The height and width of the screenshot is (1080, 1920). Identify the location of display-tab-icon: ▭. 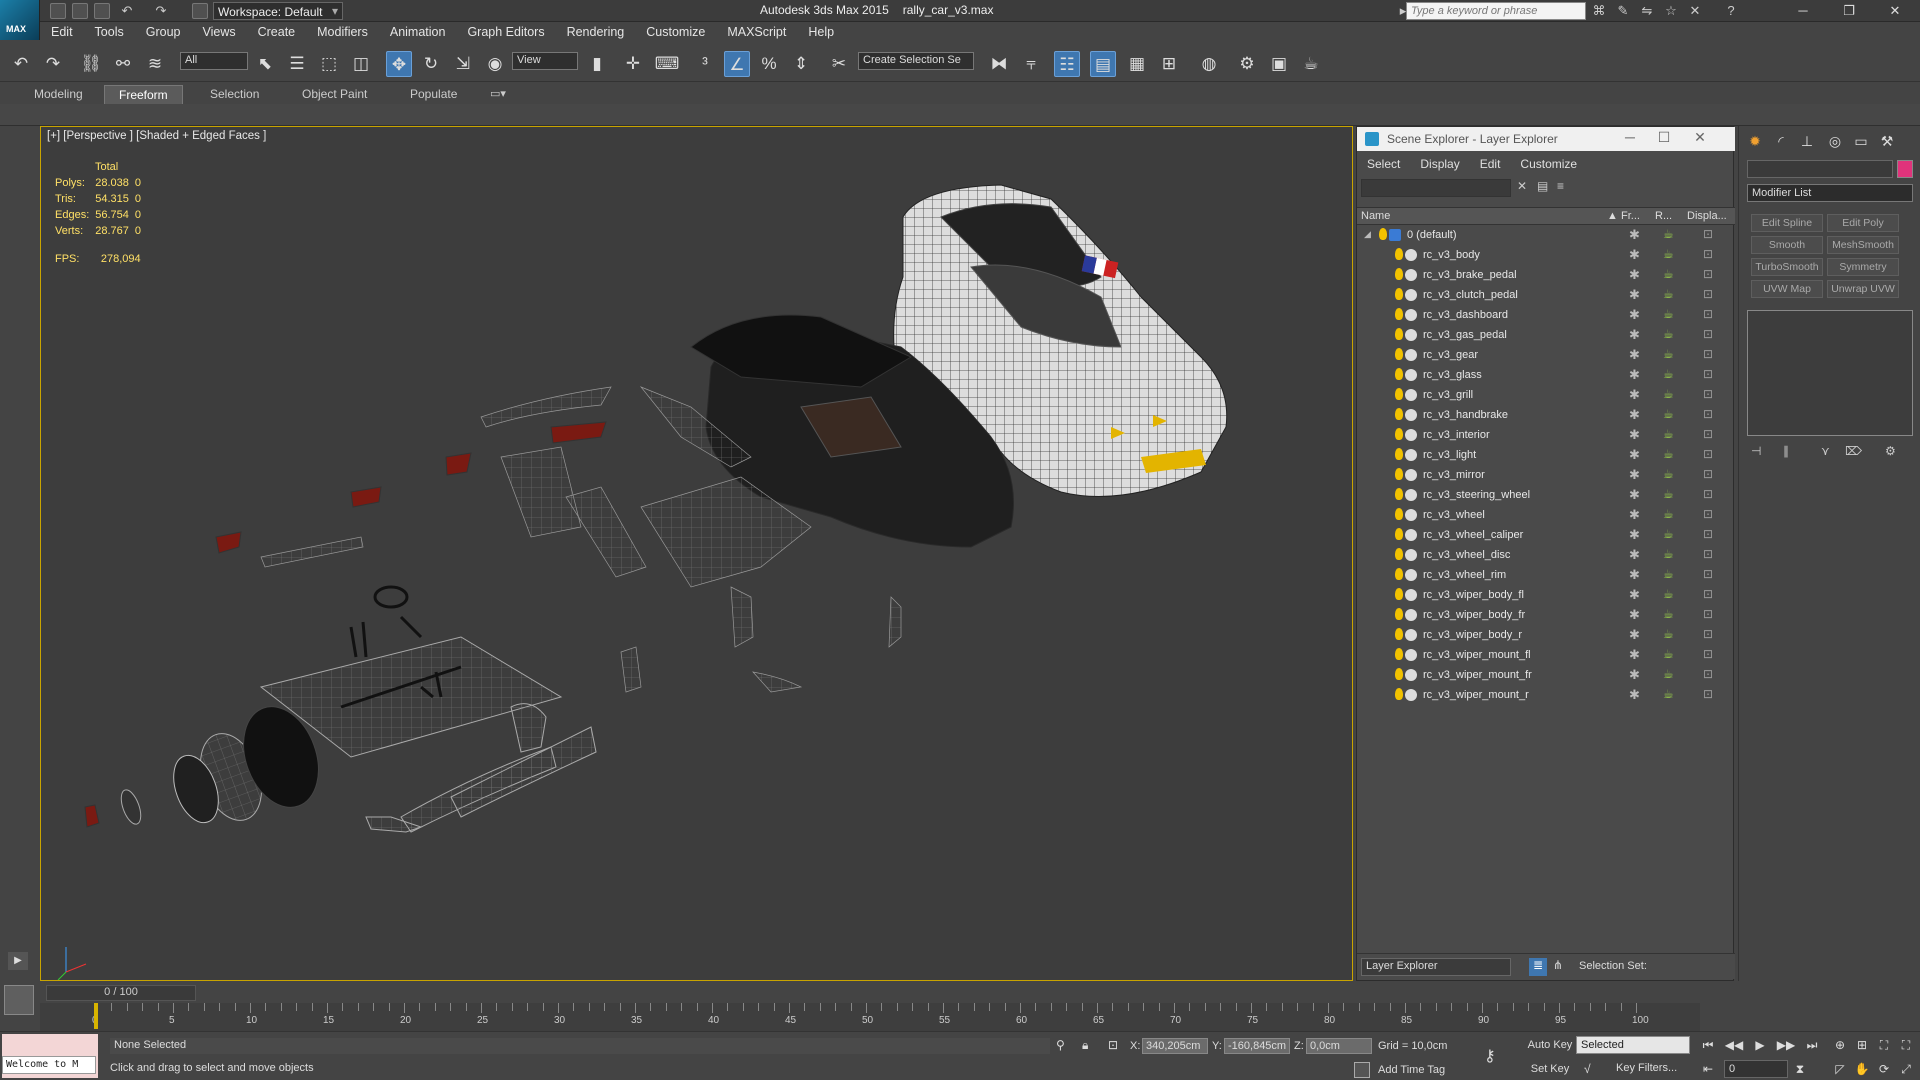
(1861, 141).